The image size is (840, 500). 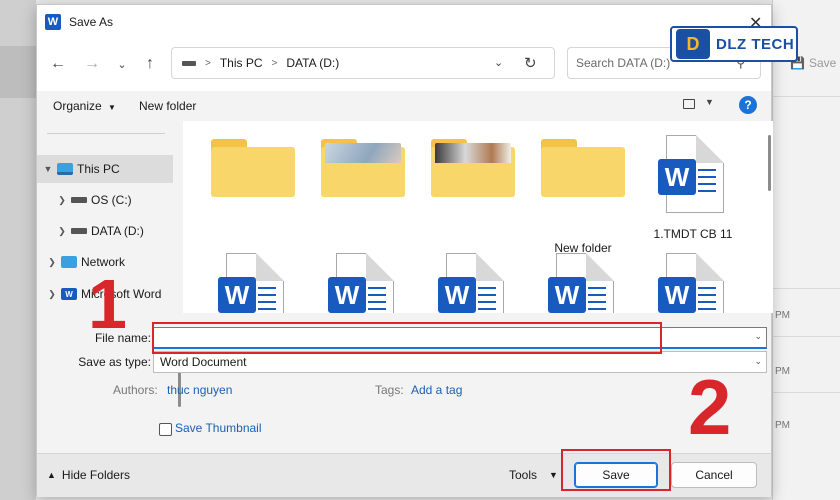 I want to click on sidebar-item-label: OS (C:), so click(x=111, y=200).